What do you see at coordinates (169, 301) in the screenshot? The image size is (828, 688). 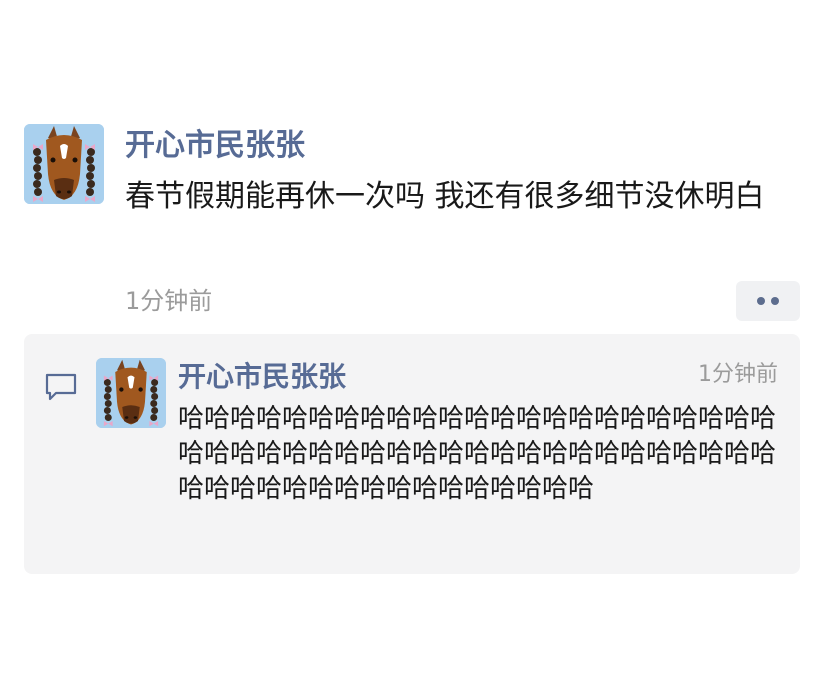 I see `post-timestamp: 1分钟前` at bounding box center [169, 301].